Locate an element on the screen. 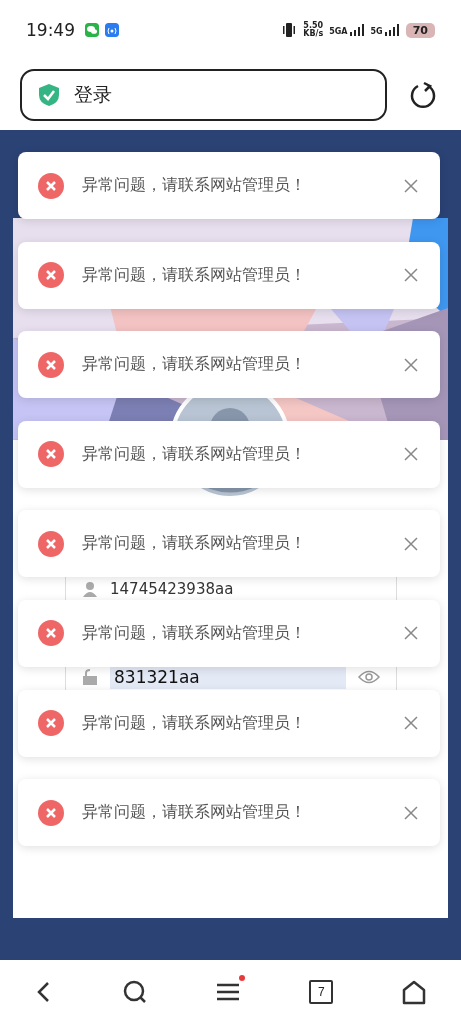 The height and width of the screenshot is (1024, 461). address-bar: 登录 is located at coordinates (203, 95).